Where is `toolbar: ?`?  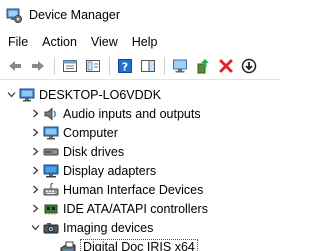 toolbar: ? is located at coordinates (140, 66).